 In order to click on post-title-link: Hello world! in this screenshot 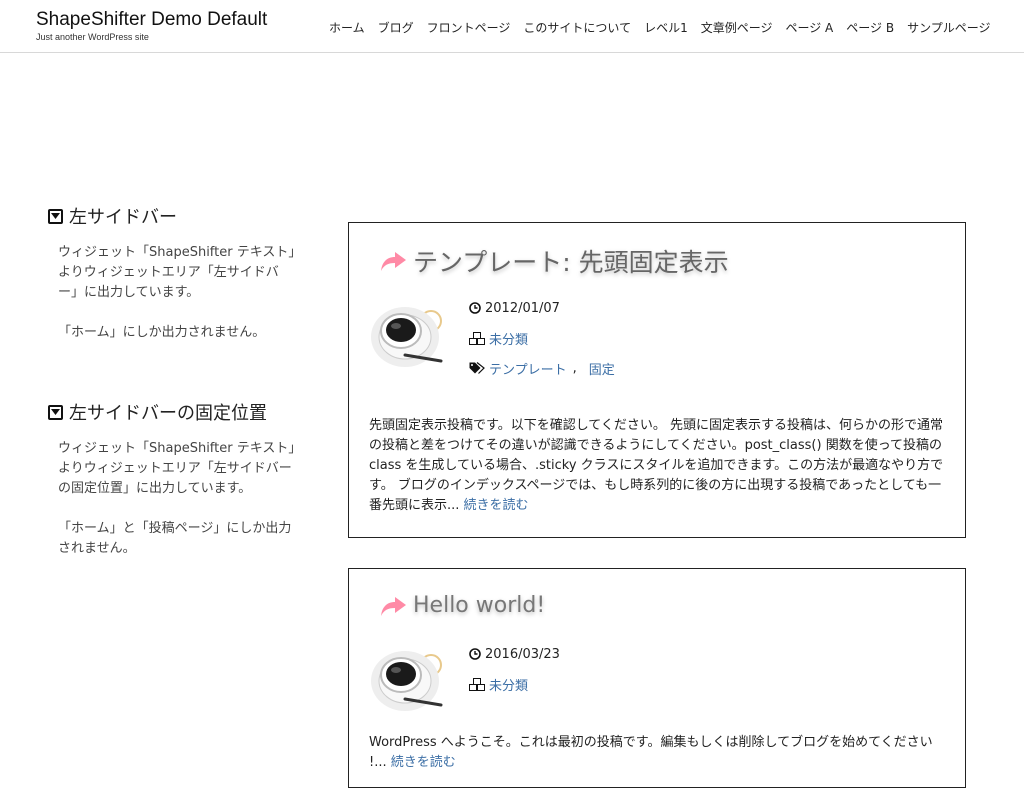, I will do `click(479, 605)`.